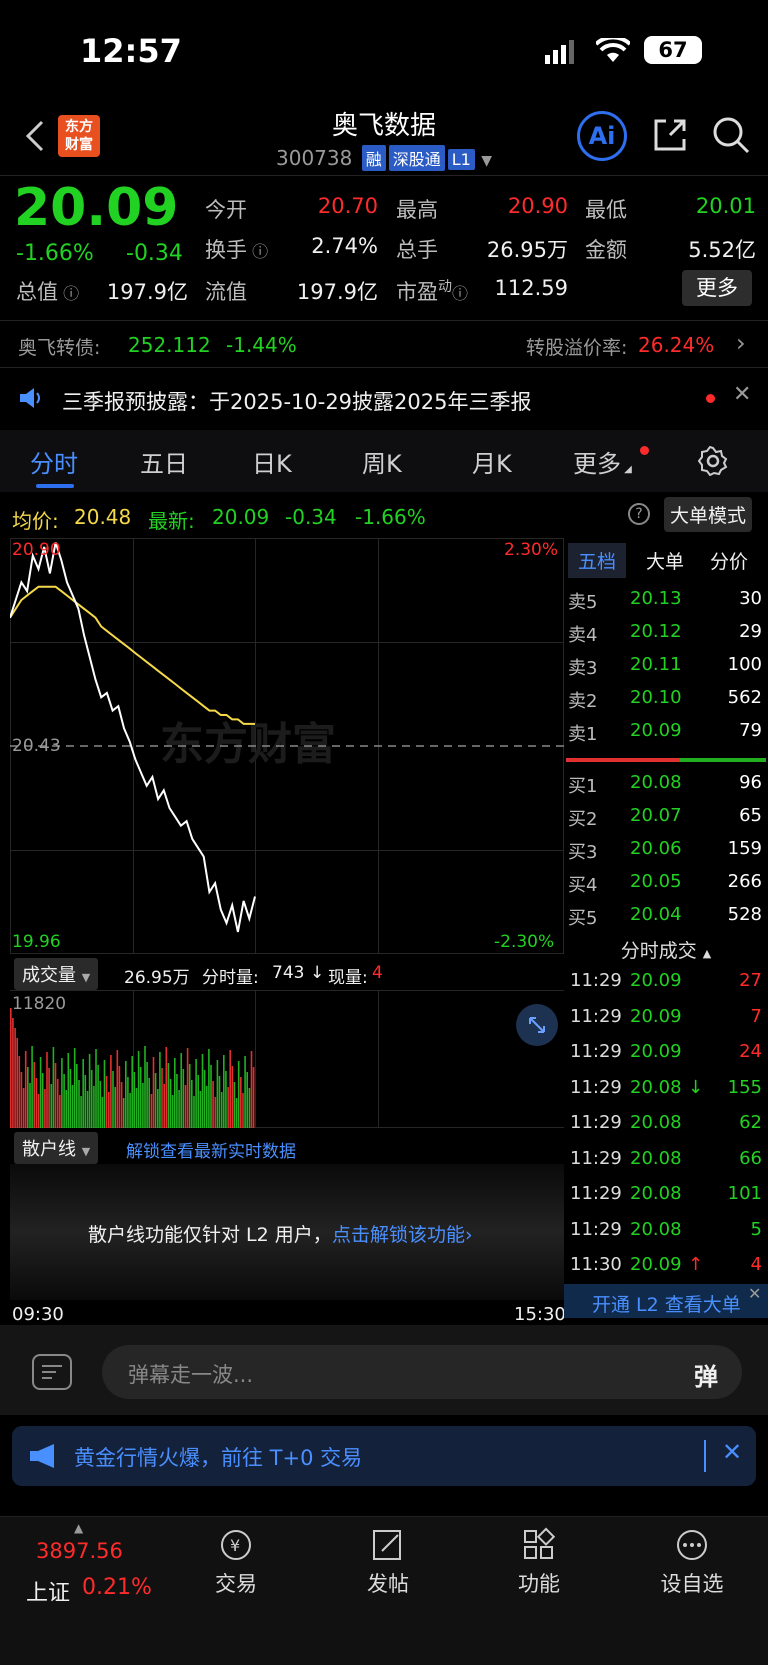  Describe the element at coordinates (272, 461) in the screenshot. I see `tab-daily-k: 日K` at that location.